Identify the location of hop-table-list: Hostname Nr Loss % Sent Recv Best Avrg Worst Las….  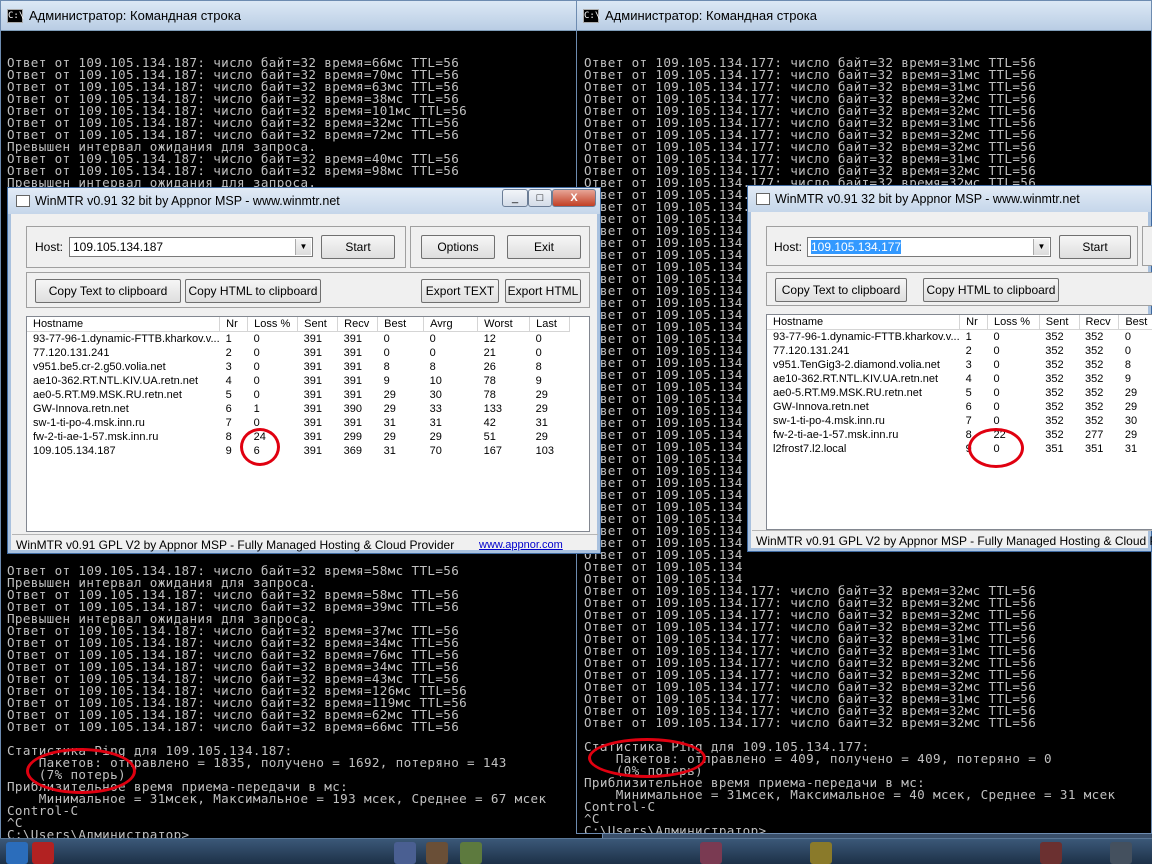
(308, 424).